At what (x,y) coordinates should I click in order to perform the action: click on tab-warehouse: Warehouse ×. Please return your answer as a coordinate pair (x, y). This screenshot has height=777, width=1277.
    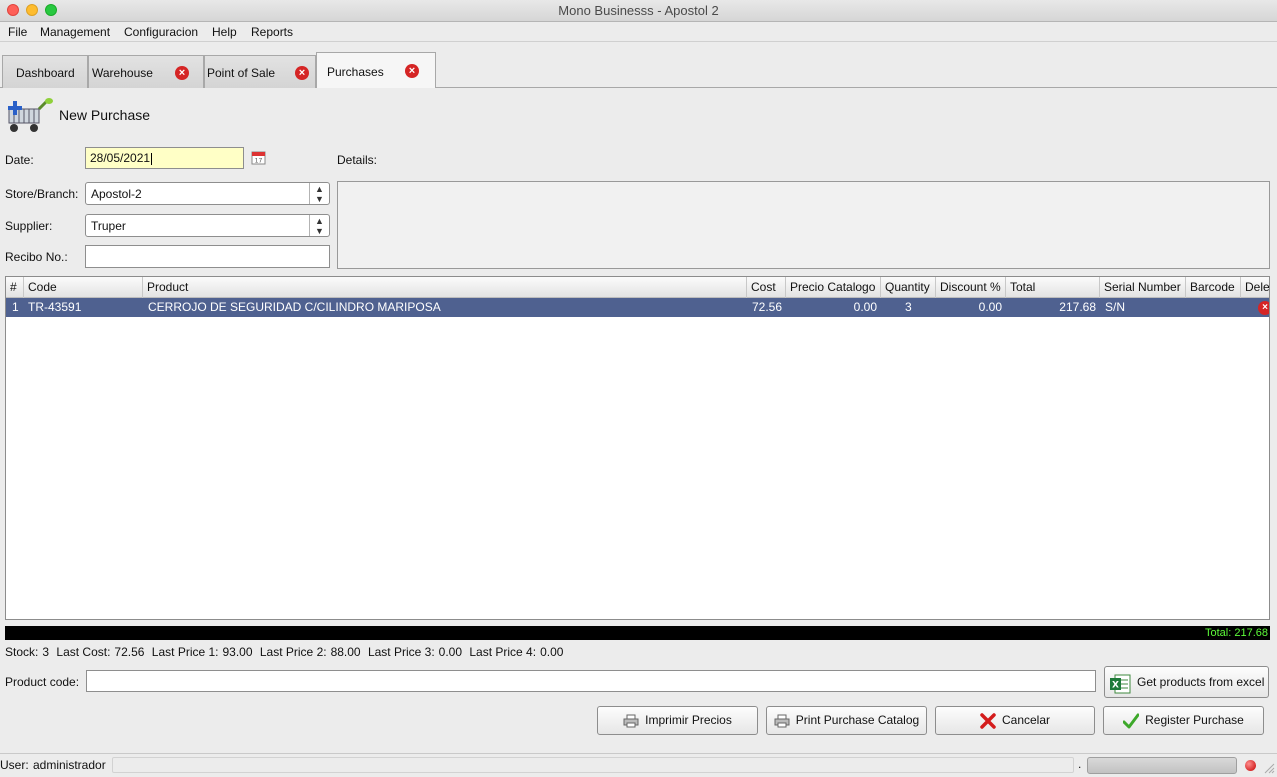
    Looking at the image, I should click on (146, 71).